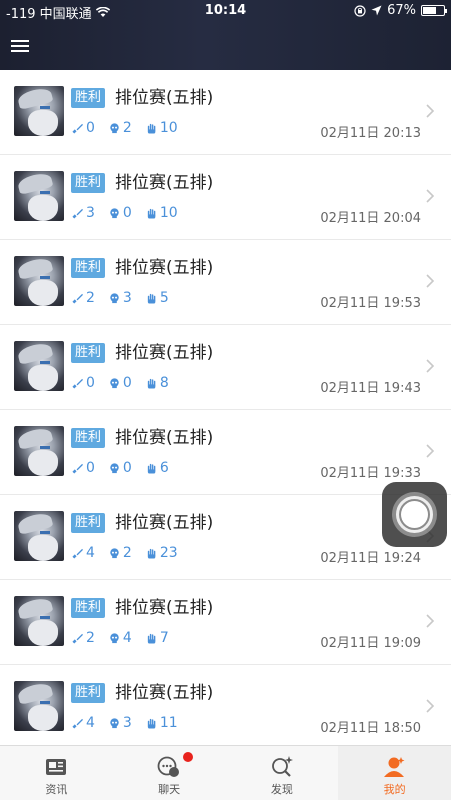 The width and height of the screenshot is (451, 800). I want to click on app-header: -119 中国联通 10:14 67%, so click(225, 35).